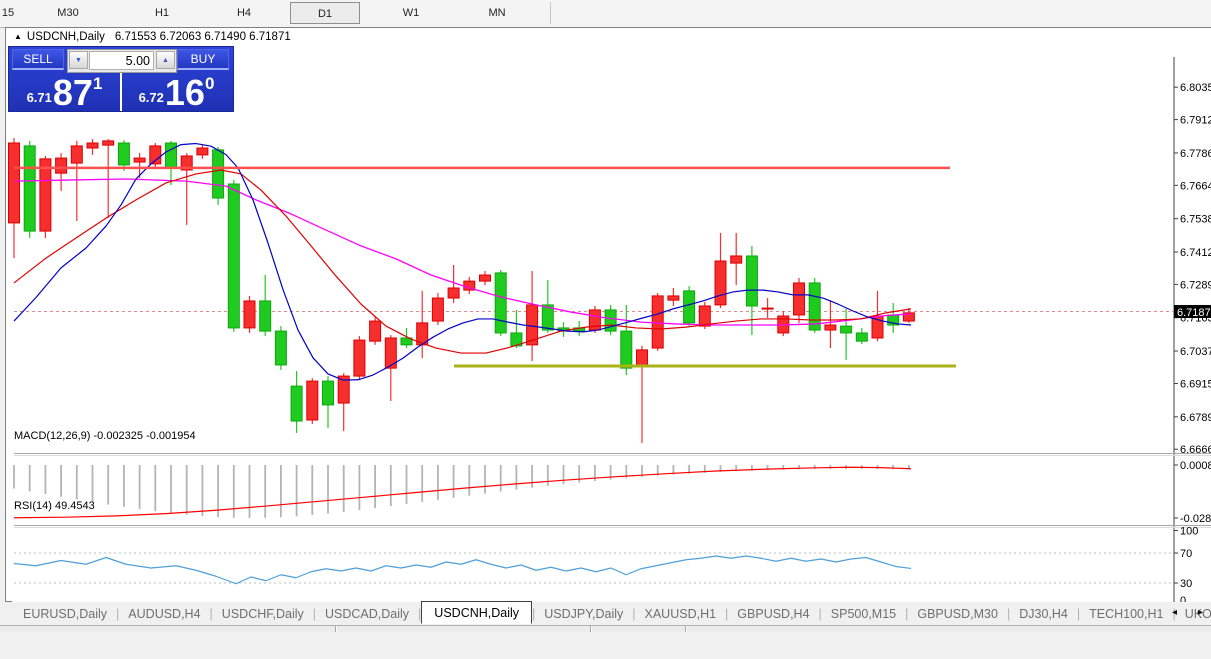 Image resolution: width=1211 pixels, height=659 pixels. I want to click on volume-input, so click(121, 60).